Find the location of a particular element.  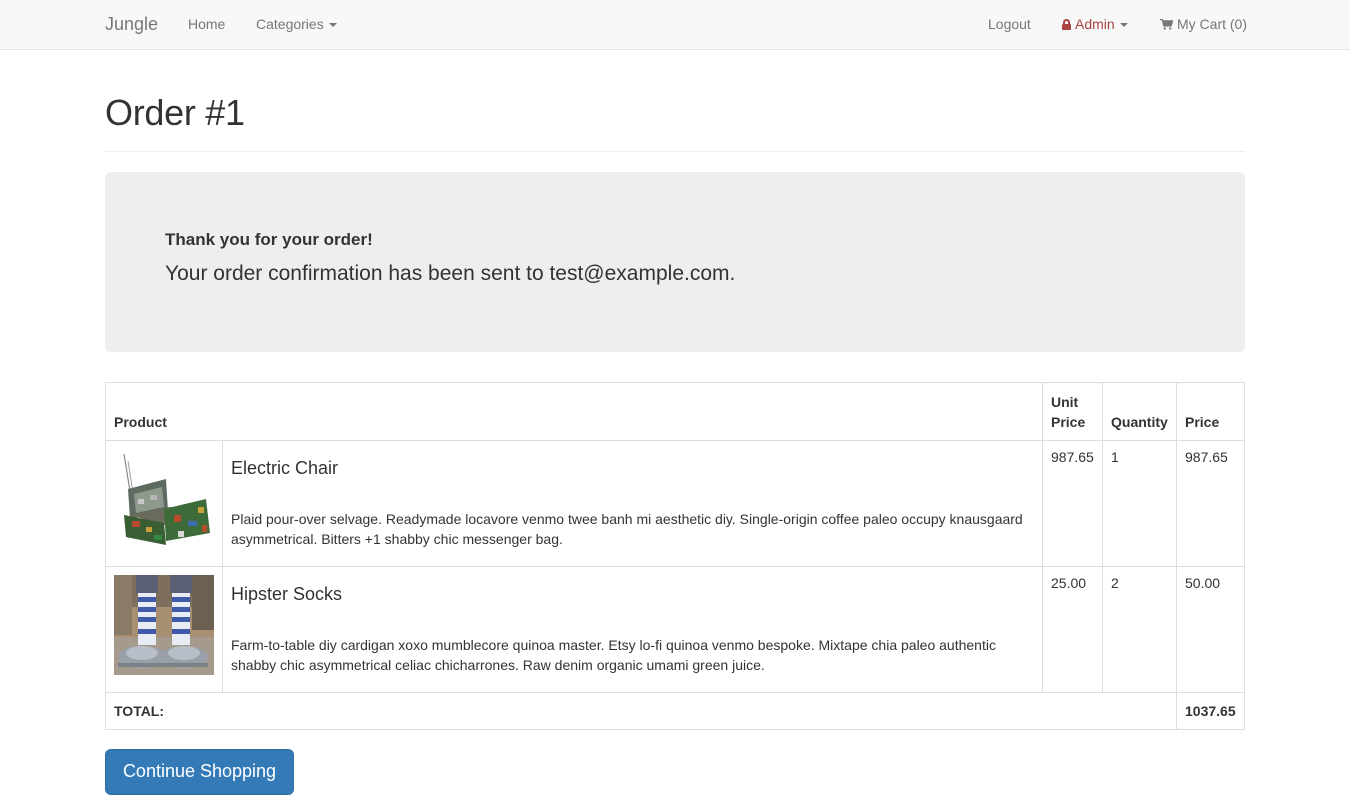

product-name: Electric Chair is located at coordinates (285, 468).